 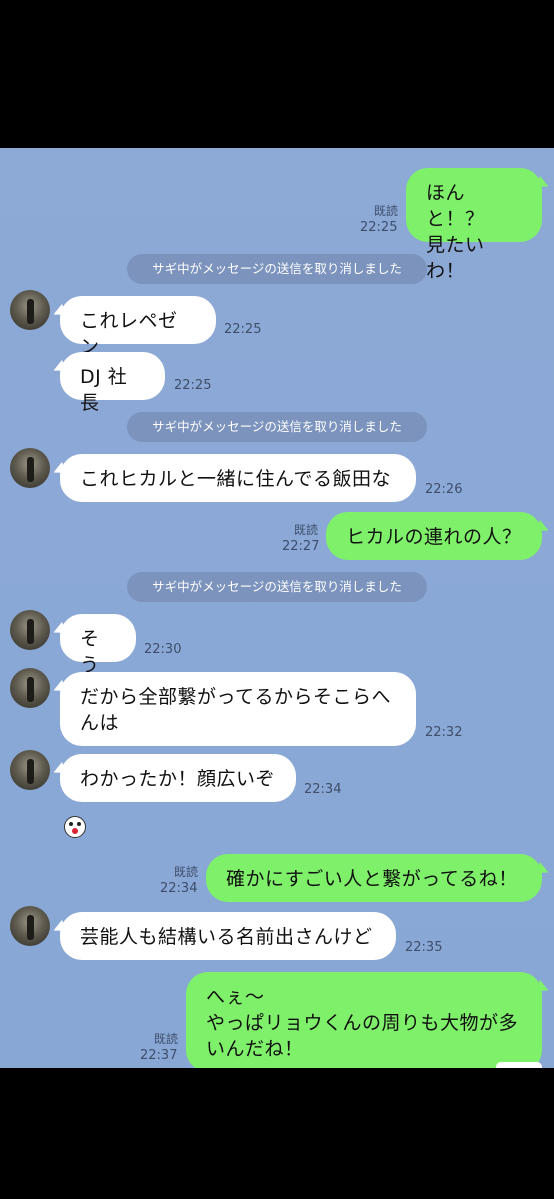 I want to click on message-text: 見たいわ！, so click(x=455, y=258).